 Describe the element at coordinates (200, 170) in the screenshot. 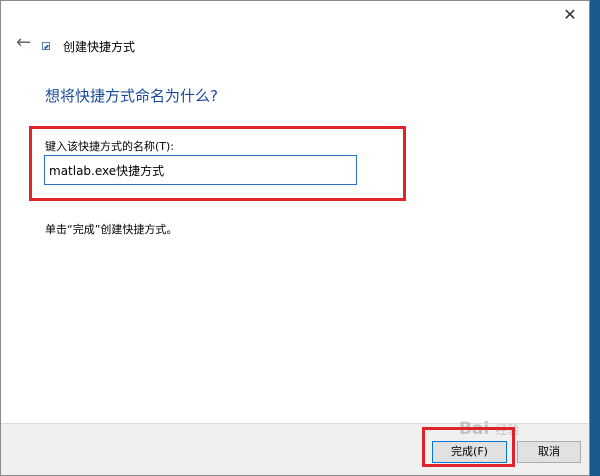

I see `shortcut-name-input` at that location.